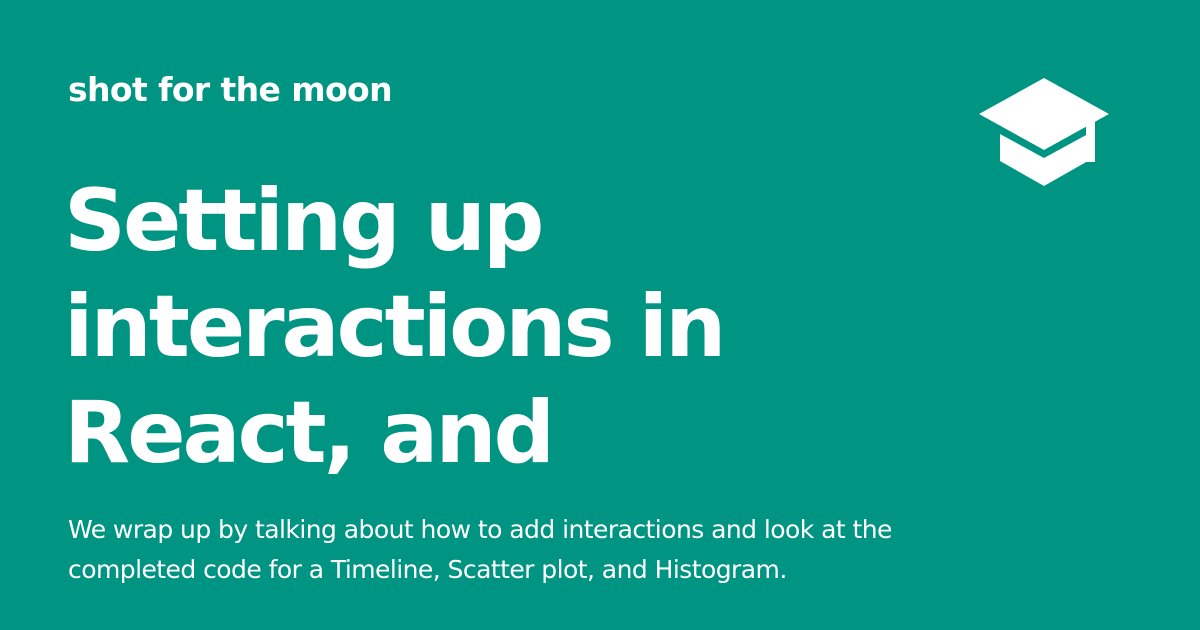 The height and width of the screenshot is (630, 1200). Describe the element at coordinates (1044, 132) in the screenshot. I see `graduation-cap-icon` at that location.